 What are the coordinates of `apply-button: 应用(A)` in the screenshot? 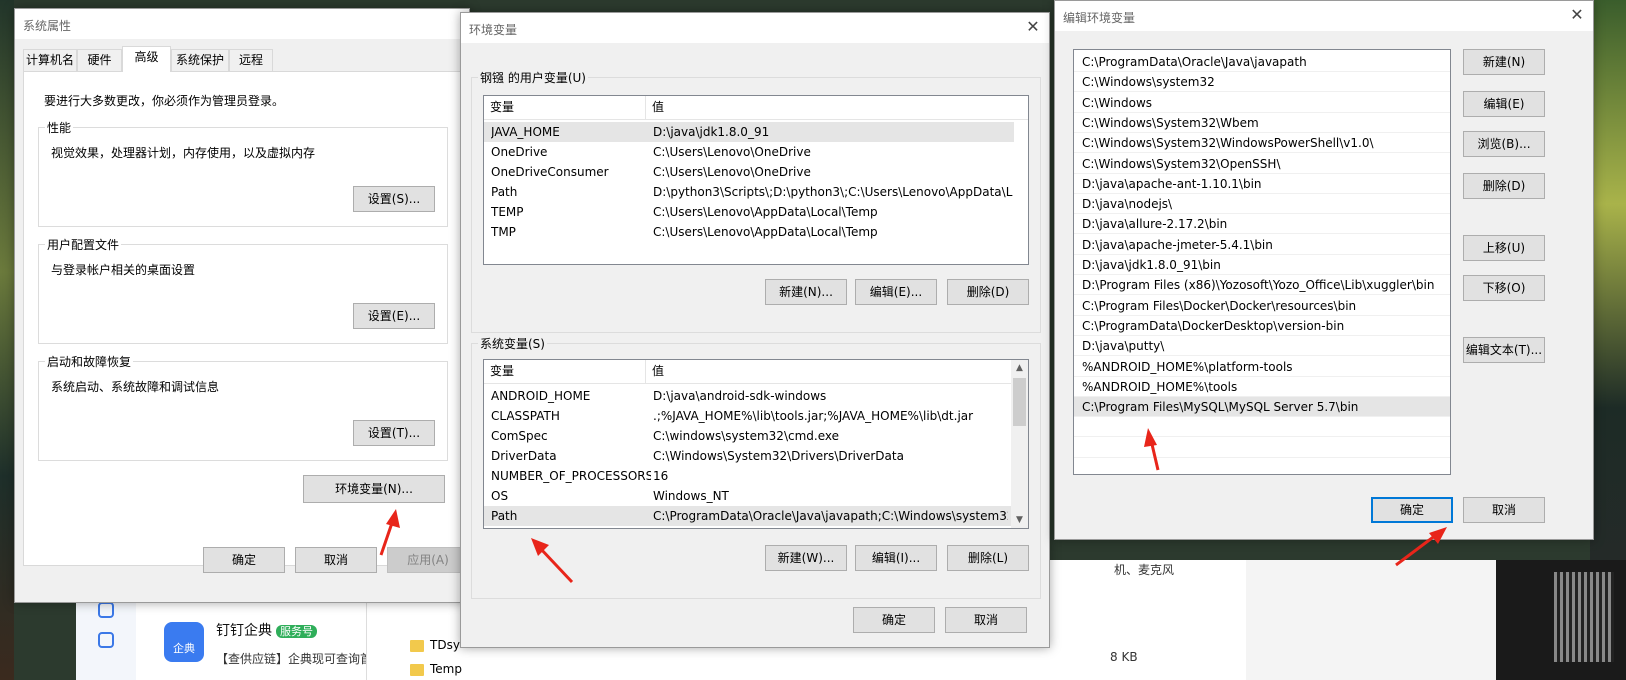 It's located at (428, 560).